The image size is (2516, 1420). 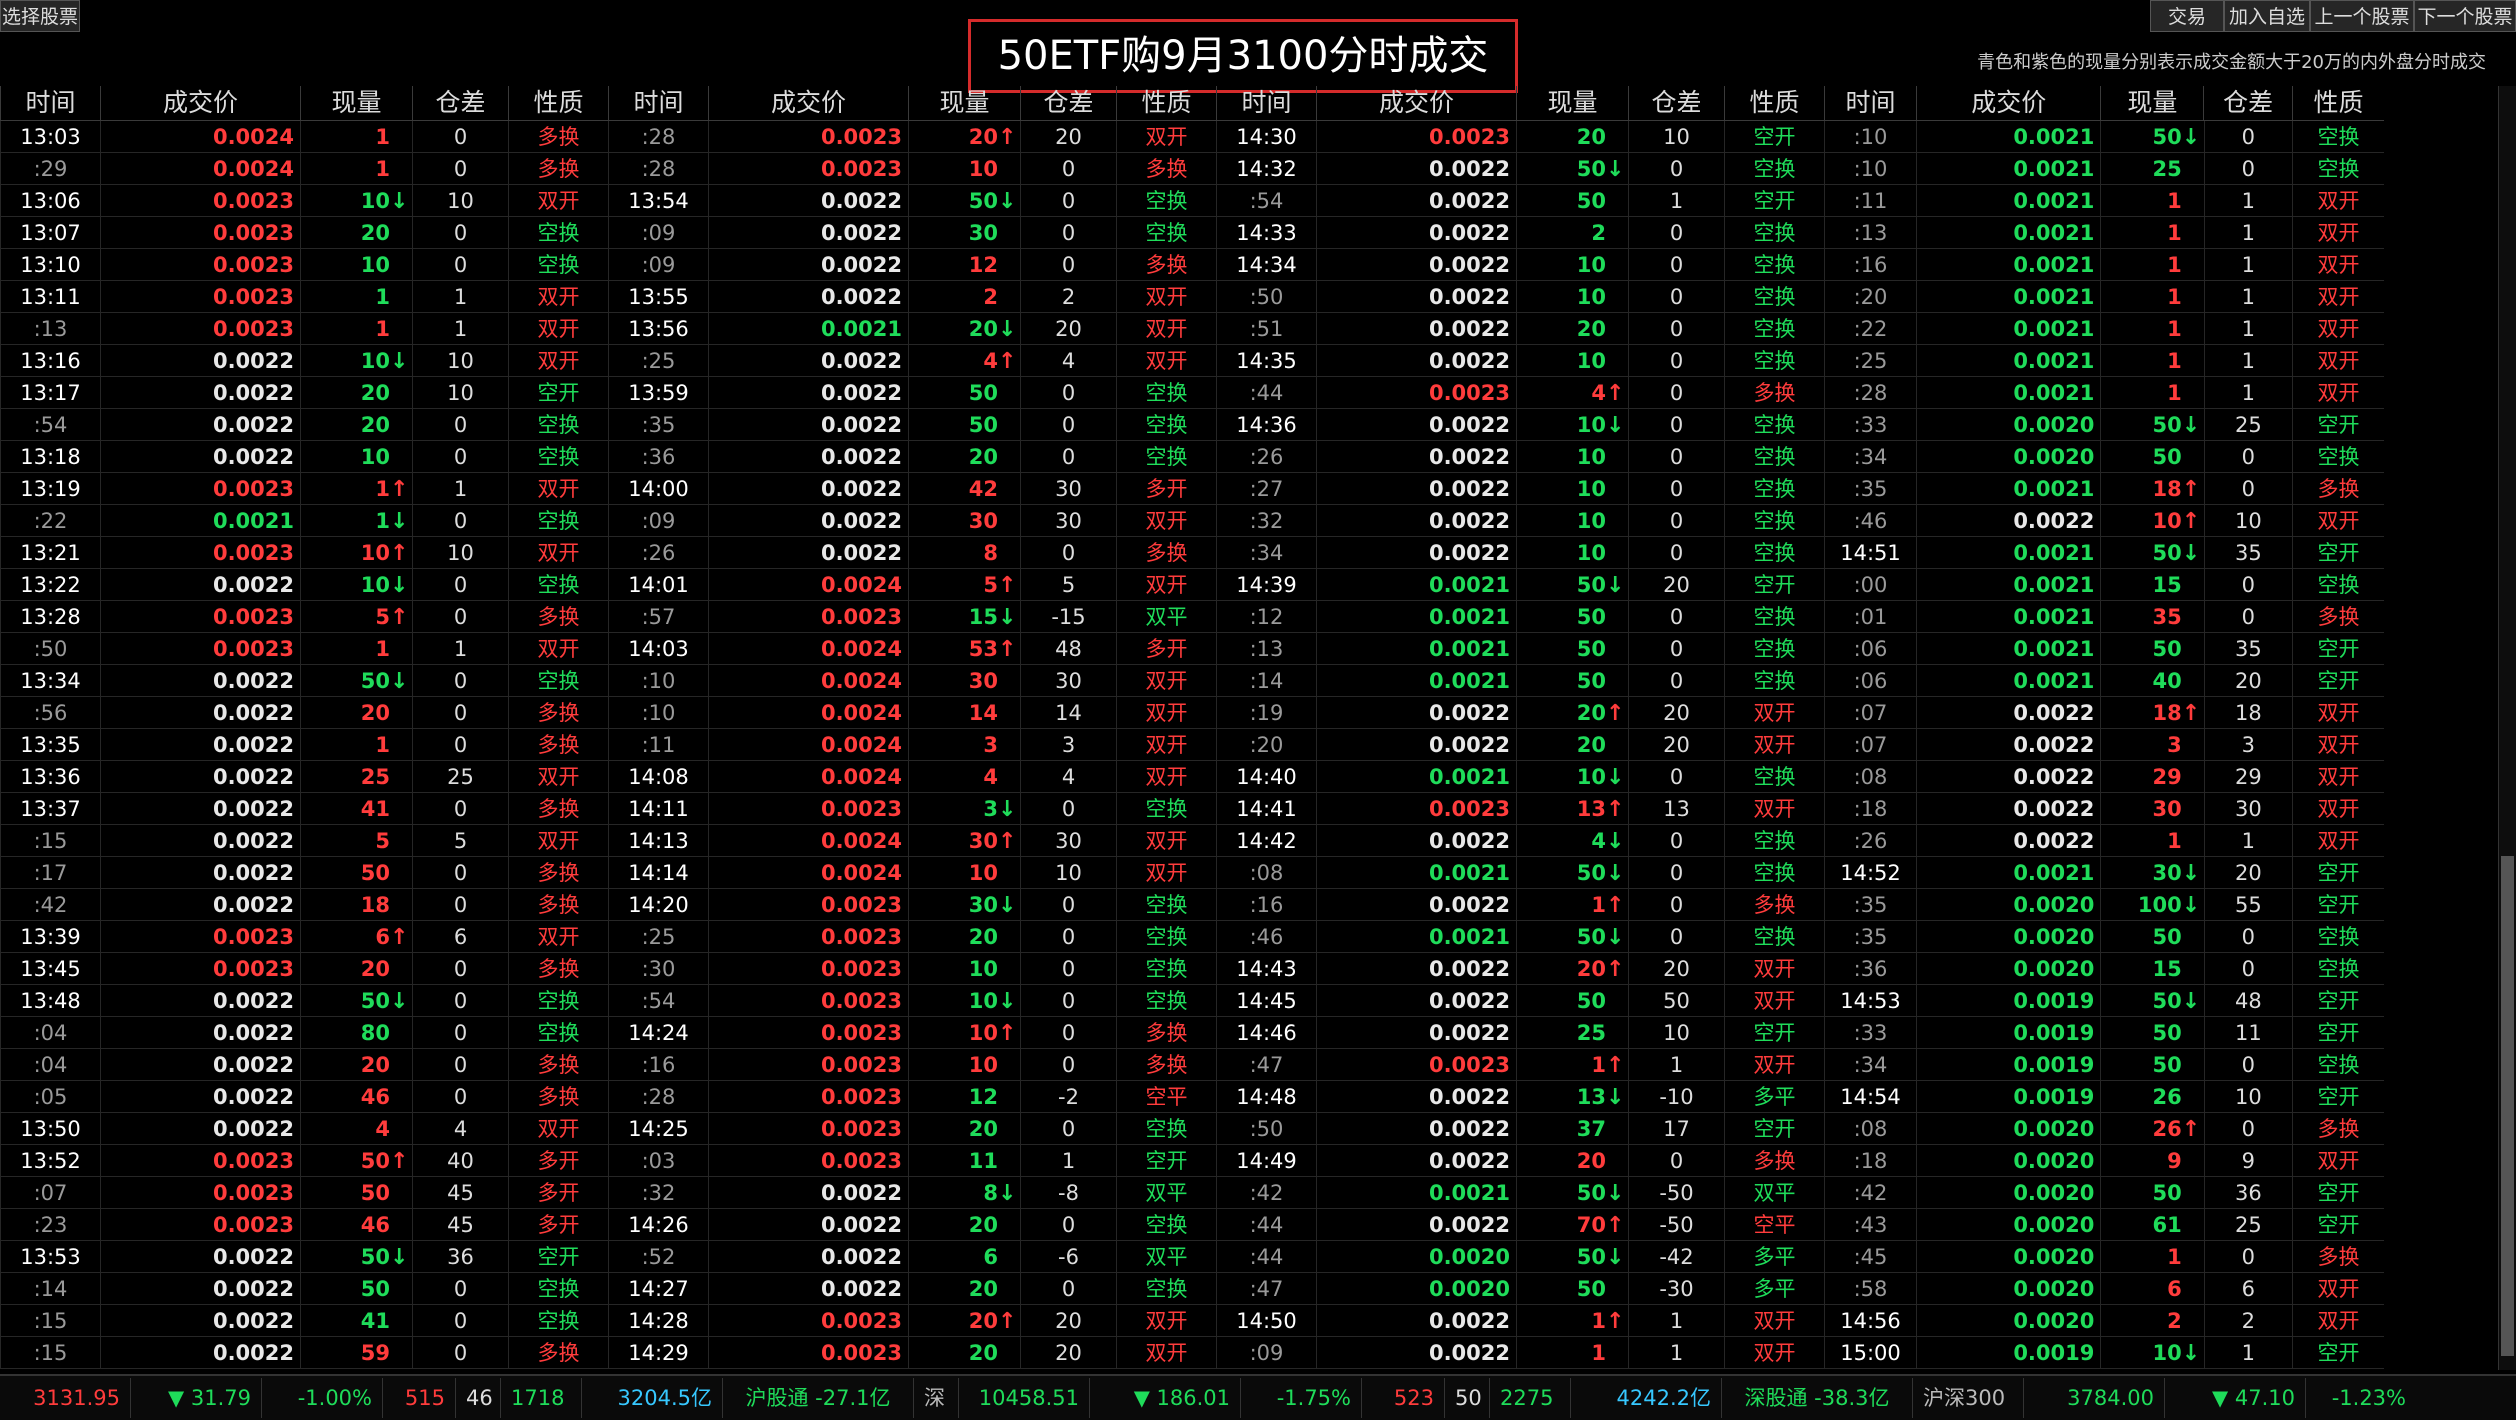 I want to click on table-row: :46 0.0021 50↓ 0 空换, so click(x=1520, y=937).